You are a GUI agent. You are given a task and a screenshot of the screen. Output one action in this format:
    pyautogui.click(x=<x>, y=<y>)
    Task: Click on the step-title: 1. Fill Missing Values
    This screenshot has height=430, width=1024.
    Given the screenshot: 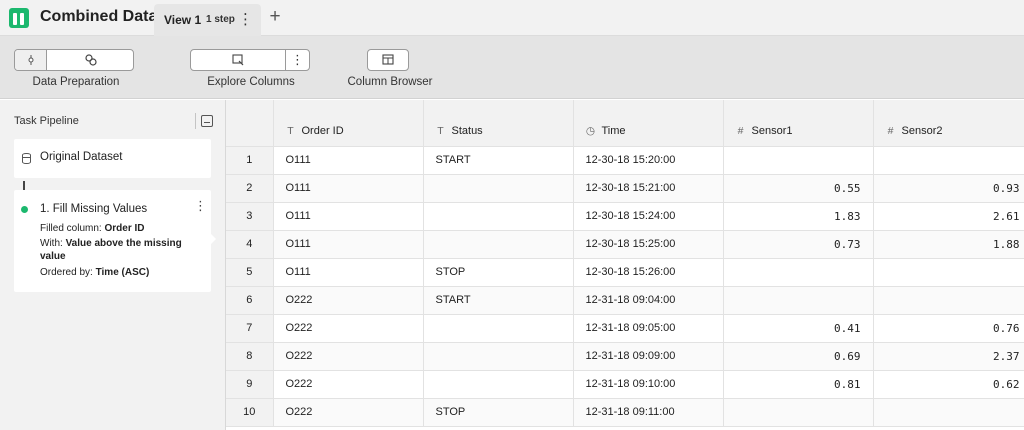 What is the action you would take?
    pyautogui.click(x=94, y=209)
    